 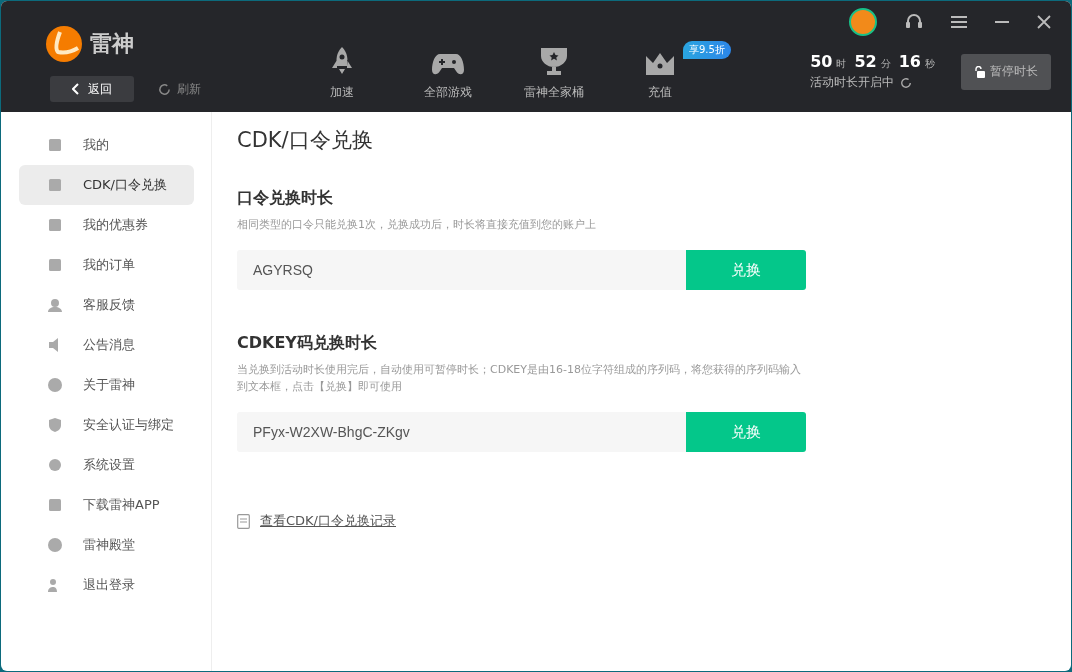 I want to click on nav-tab: 充值, so click(x=660, y=73).